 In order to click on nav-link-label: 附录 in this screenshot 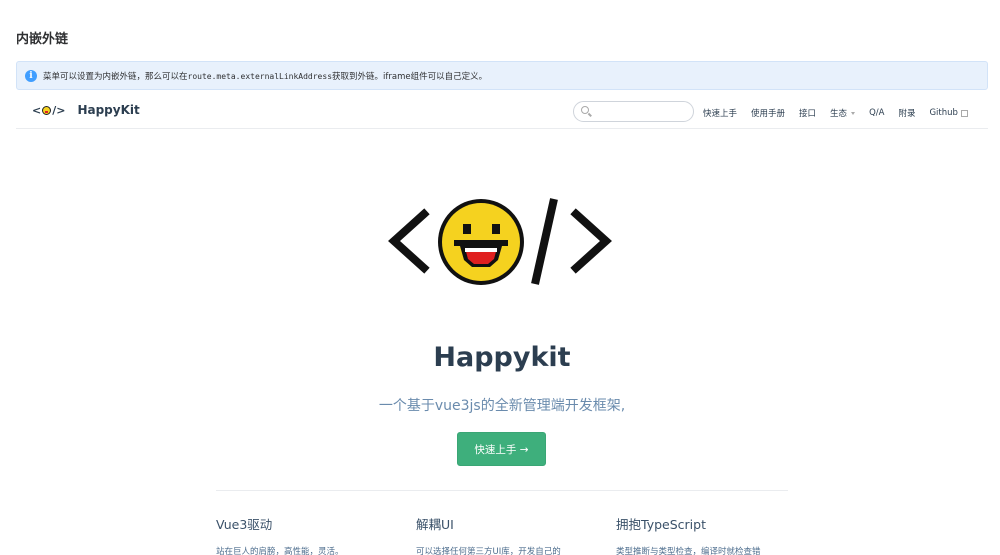, I will do `click(907, 114)`.